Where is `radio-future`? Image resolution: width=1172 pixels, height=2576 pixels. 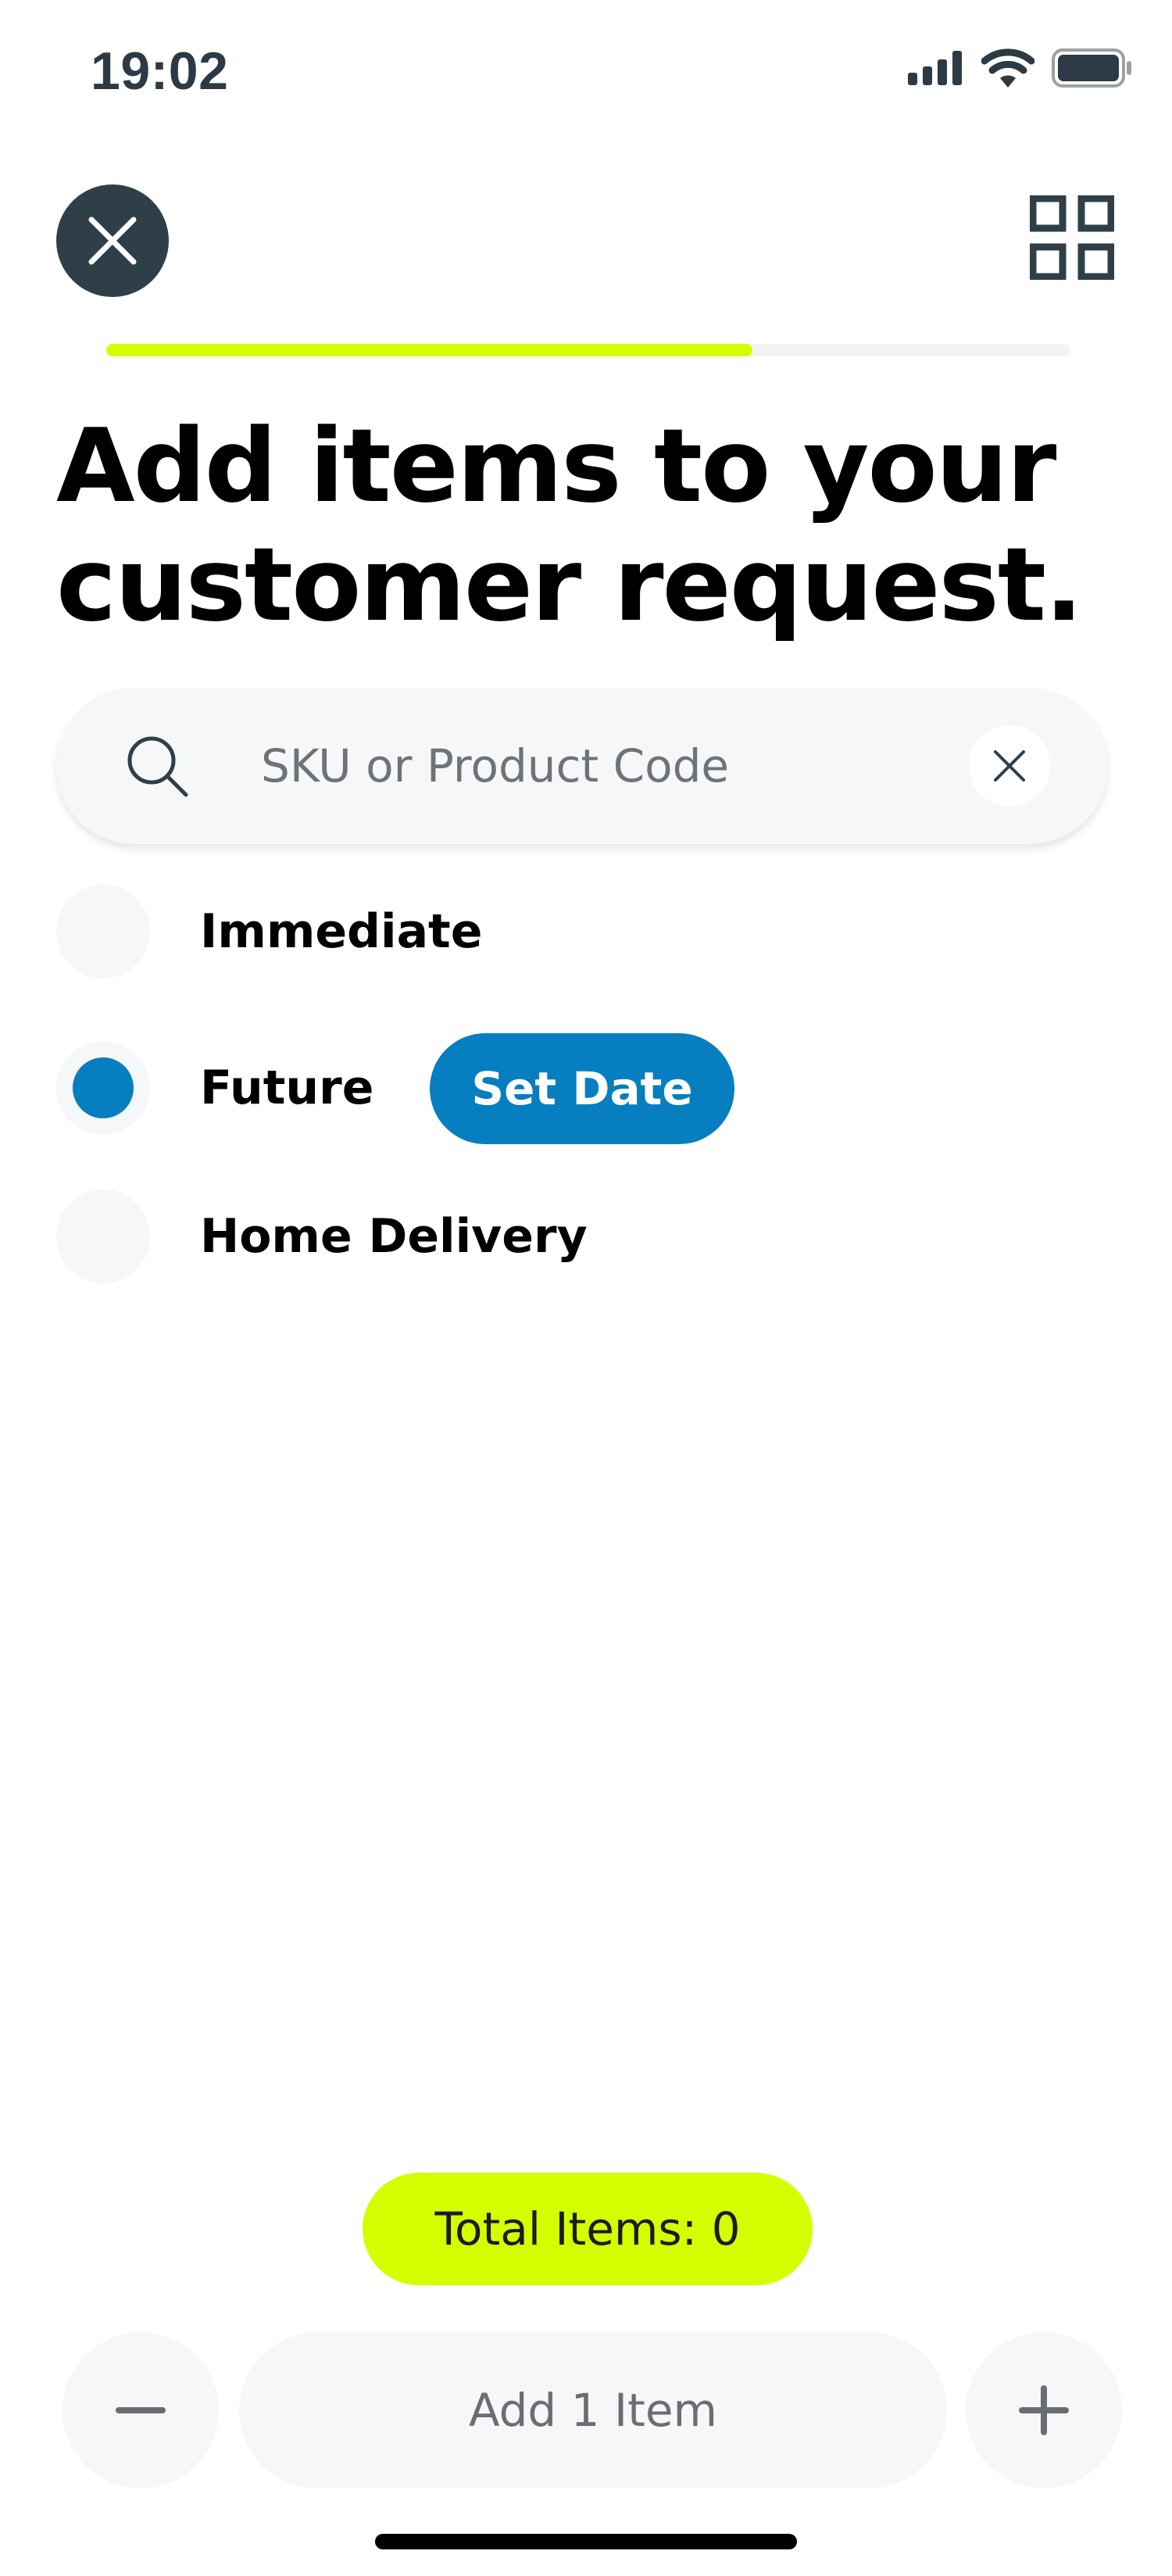
radio-future is located at coordinates (103, 1088).